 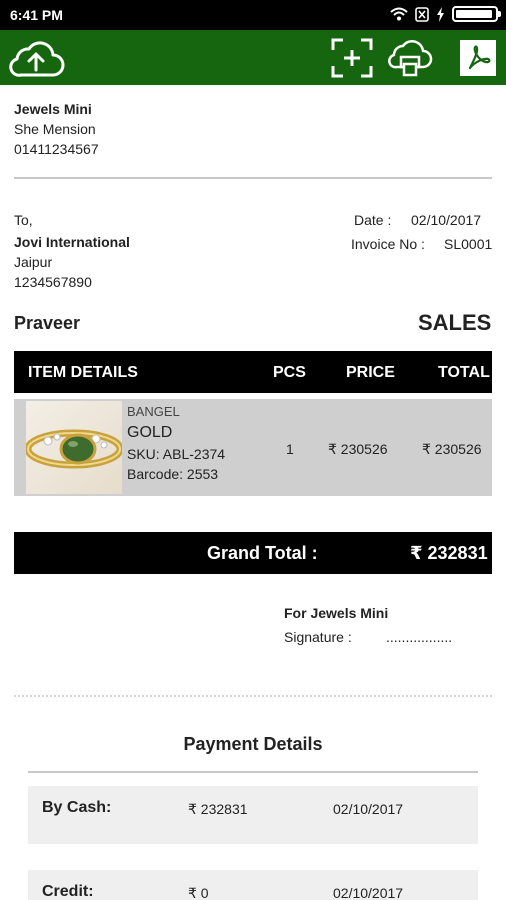 I want to click on date-value: 02/10/2017, so click(x=446, y=220).